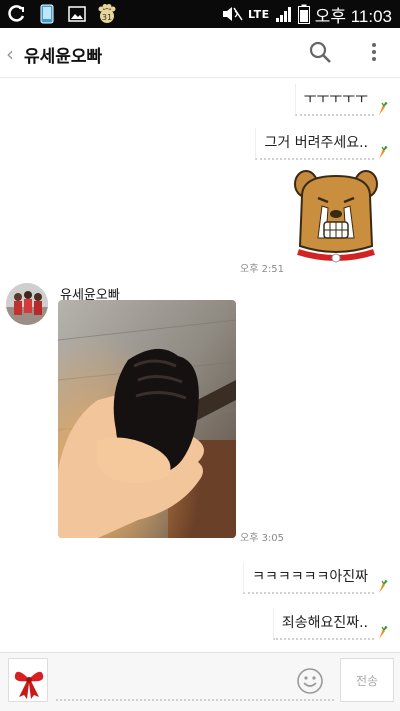  Describe the element at coordinates (10, 54) in the screenshot. I see `chevron-left-icon: ‹` at that location.